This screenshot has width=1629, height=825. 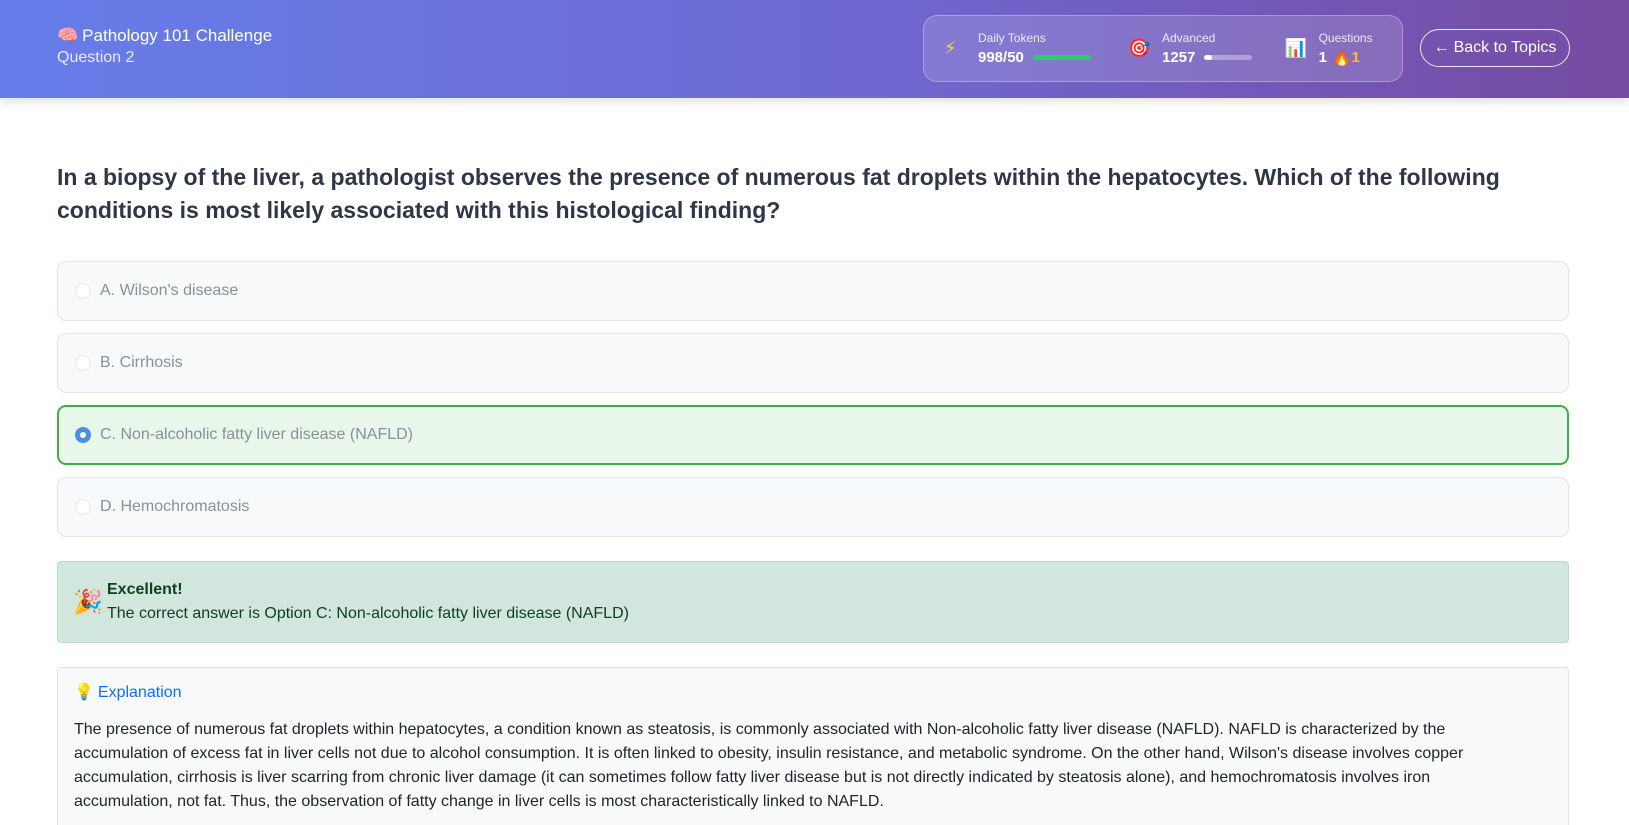 I want to click on back-to-topics-button: ← Back to Topics, so click(x=1495, y=48).